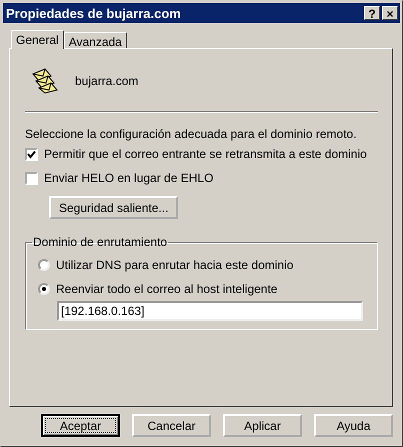 Image resolution: width=403 pixels, height=447 pixels. Describe the element at coordinates (94, 13) in the screenshot. I see `window-title: Propiedades de bujarra.com` at that location.